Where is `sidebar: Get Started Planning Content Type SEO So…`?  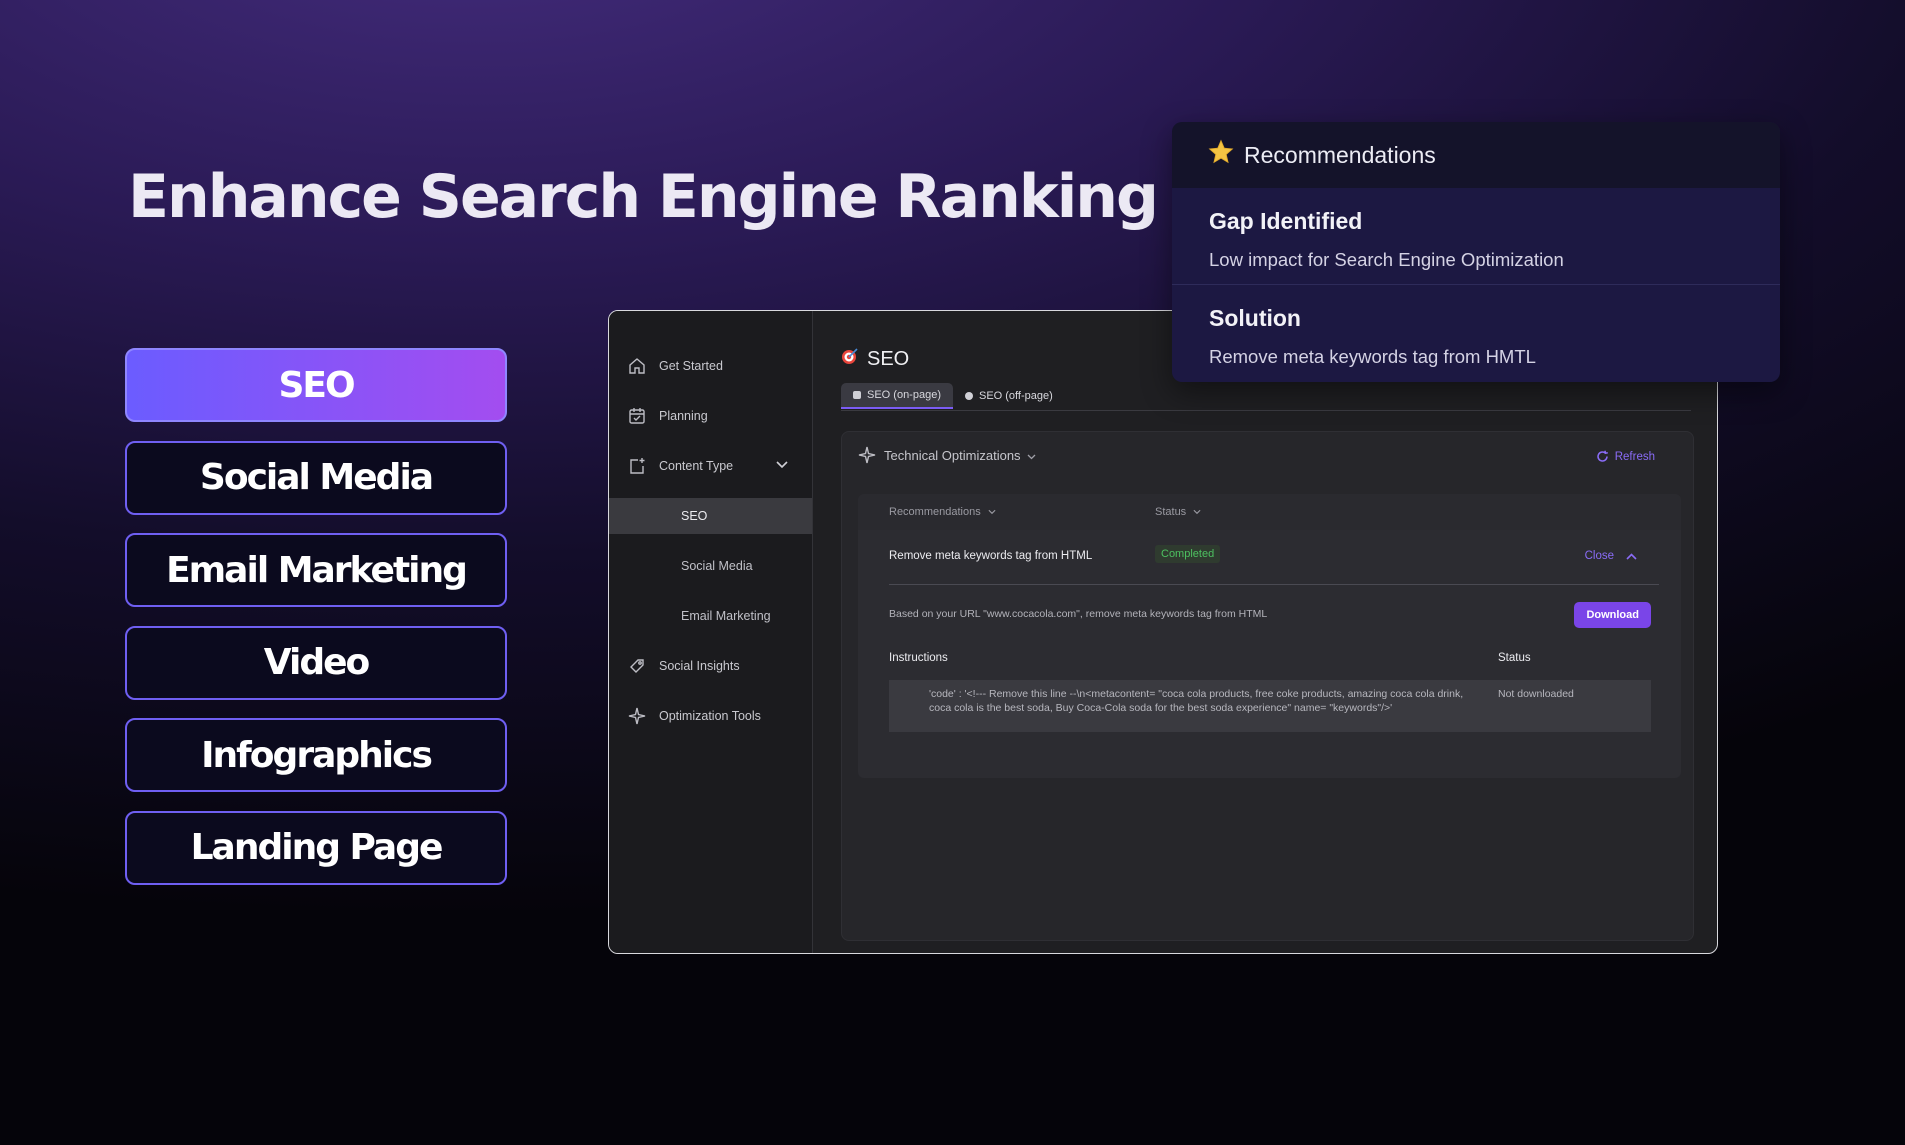
sidebar: Get Started Planning Content Type SEO So… is located at coordinates (711, 632).